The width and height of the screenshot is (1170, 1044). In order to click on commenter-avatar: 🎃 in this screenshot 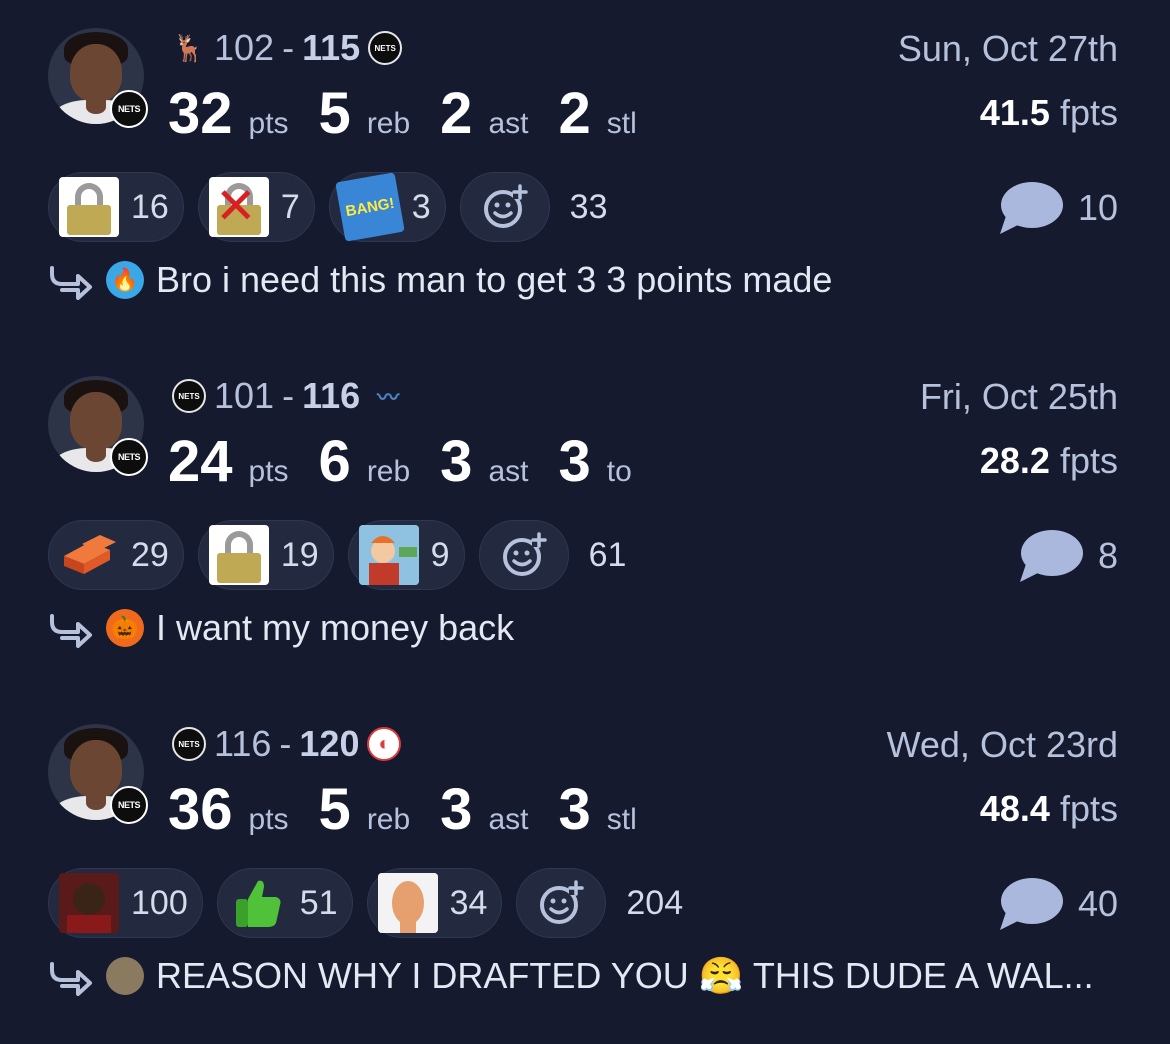, I will do `click(125, 628)`.